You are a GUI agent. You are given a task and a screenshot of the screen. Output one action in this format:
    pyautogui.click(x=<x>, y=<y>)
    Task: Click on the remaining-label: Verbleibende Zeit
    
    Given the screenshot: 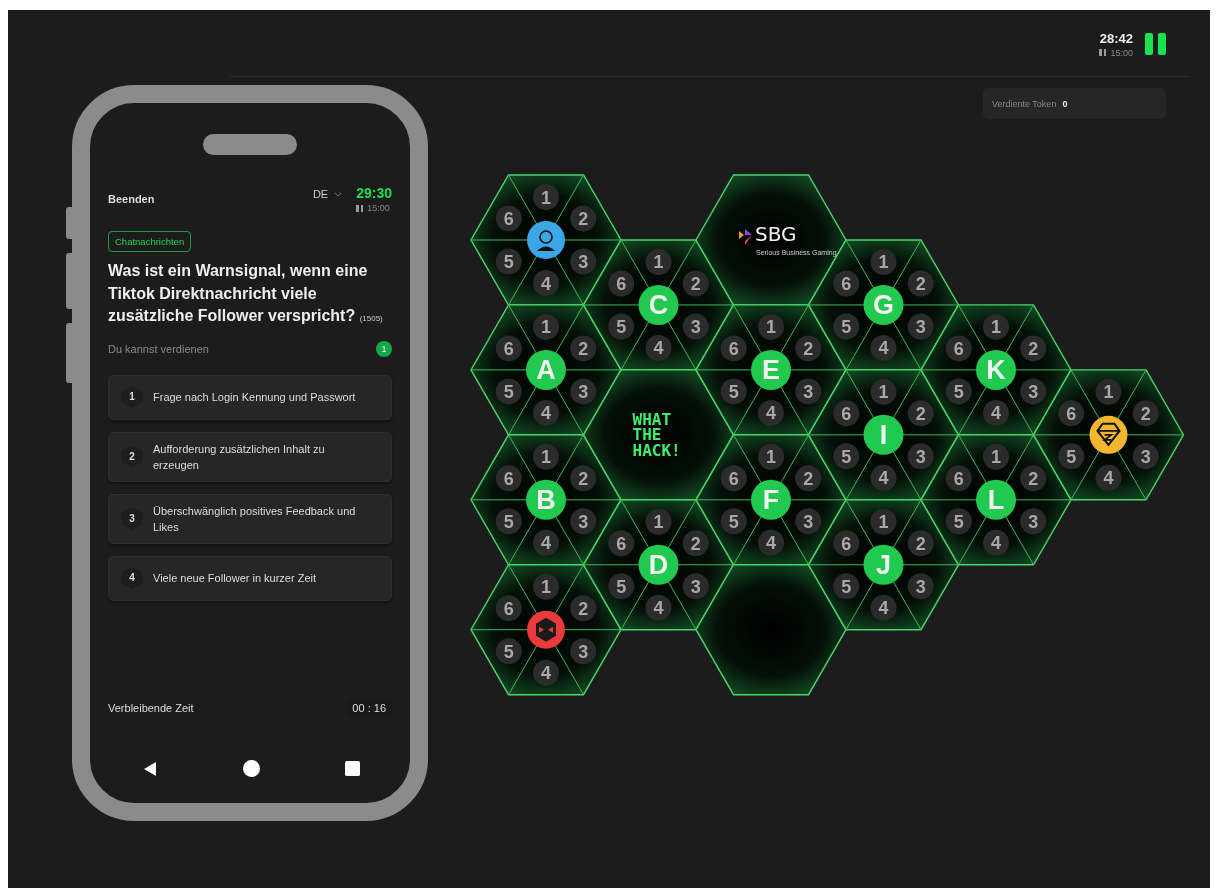 What is the action you would take?
    pyautogui.click(x=151, y=708)
    